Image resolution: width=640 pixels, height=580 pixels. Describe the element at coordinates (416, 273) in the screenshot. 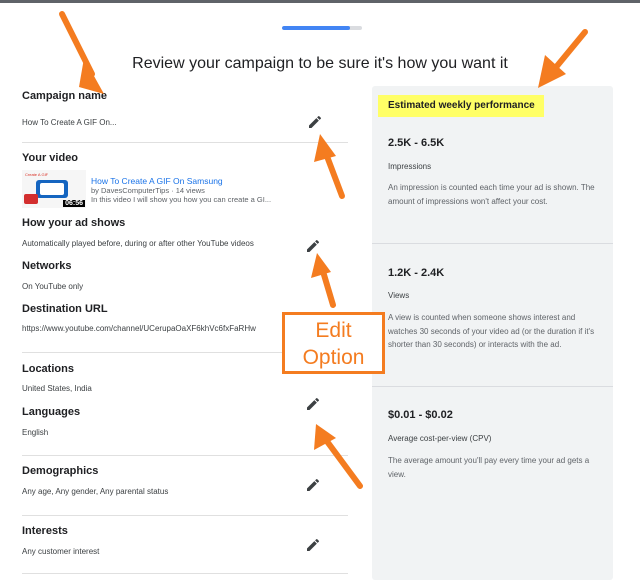

I see `views-value: 1.2K - 2.4K` at that location.